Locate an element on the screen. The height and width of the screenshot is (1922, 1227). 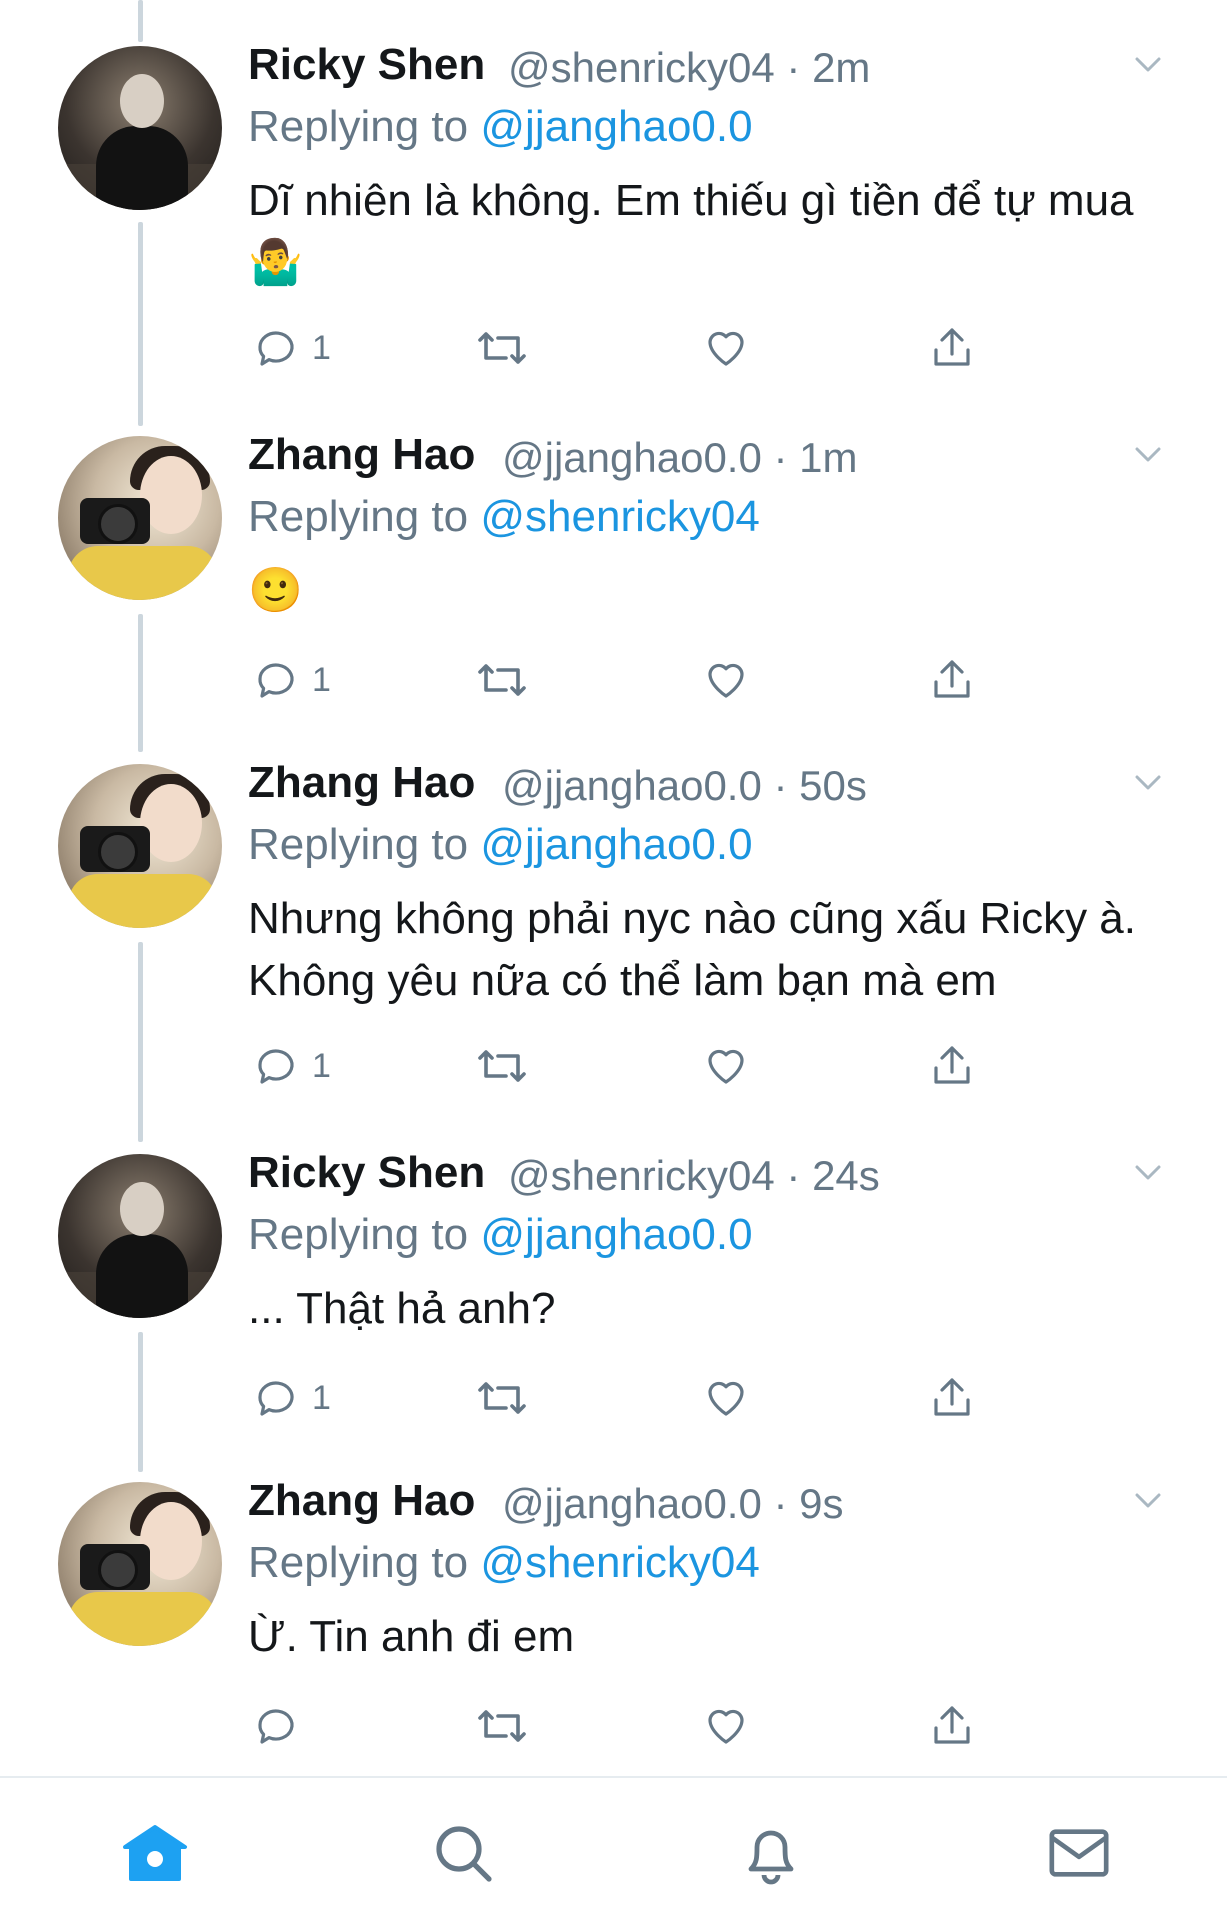
home-icon is located at coordinates (155, 1853).